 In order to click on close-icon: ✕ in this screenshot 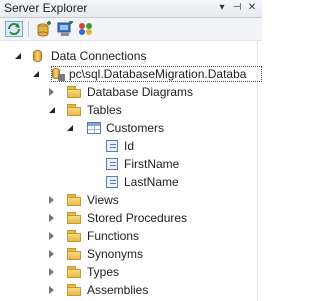, I will do `click(252, 8)`.